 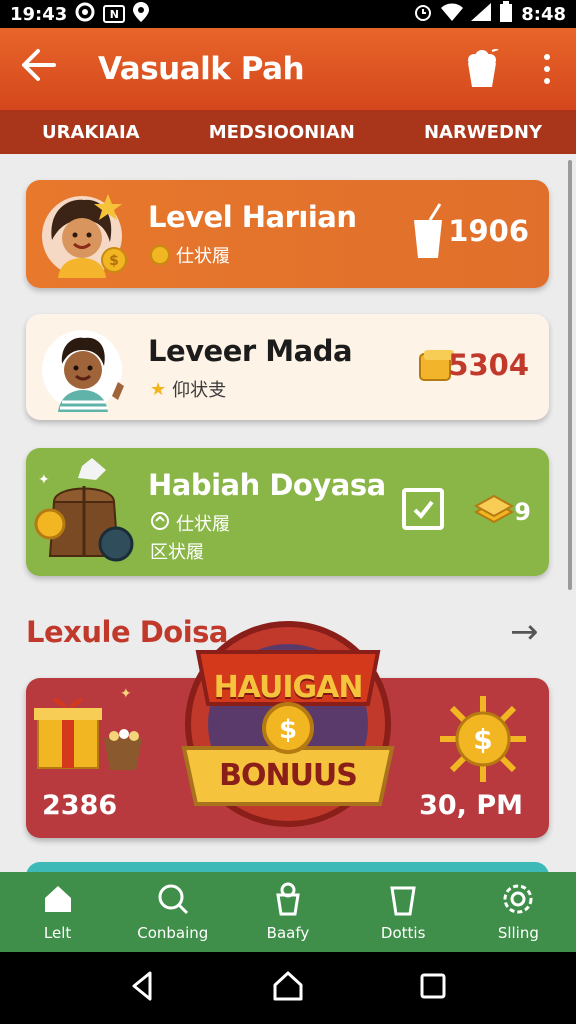 What do you see at coordinates (288, 933) in the screenshot?
I see `nav-label-baafy: Baafy` at bounding box center [288, 933].